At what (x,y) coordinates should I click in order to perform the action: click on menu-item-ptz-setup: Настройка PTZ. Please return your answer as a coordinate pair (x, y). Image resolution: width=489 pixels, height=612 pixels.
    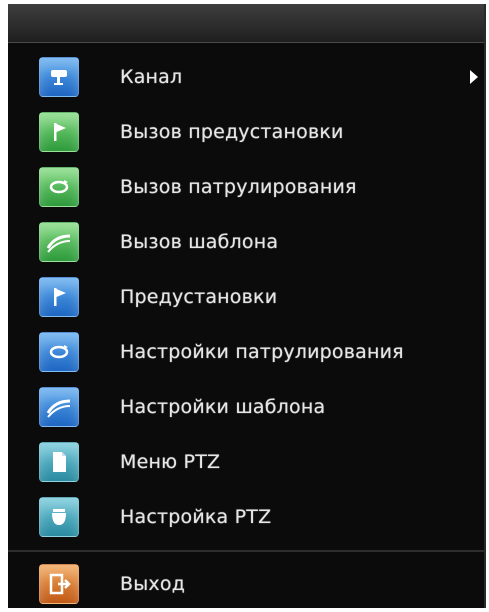
    Looking at the image, I should click on (246, 517).